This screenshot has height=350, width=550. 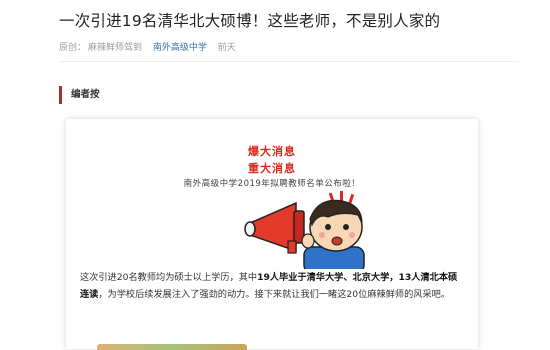 I want to click on meta-divider, so click(x=289, y=61).